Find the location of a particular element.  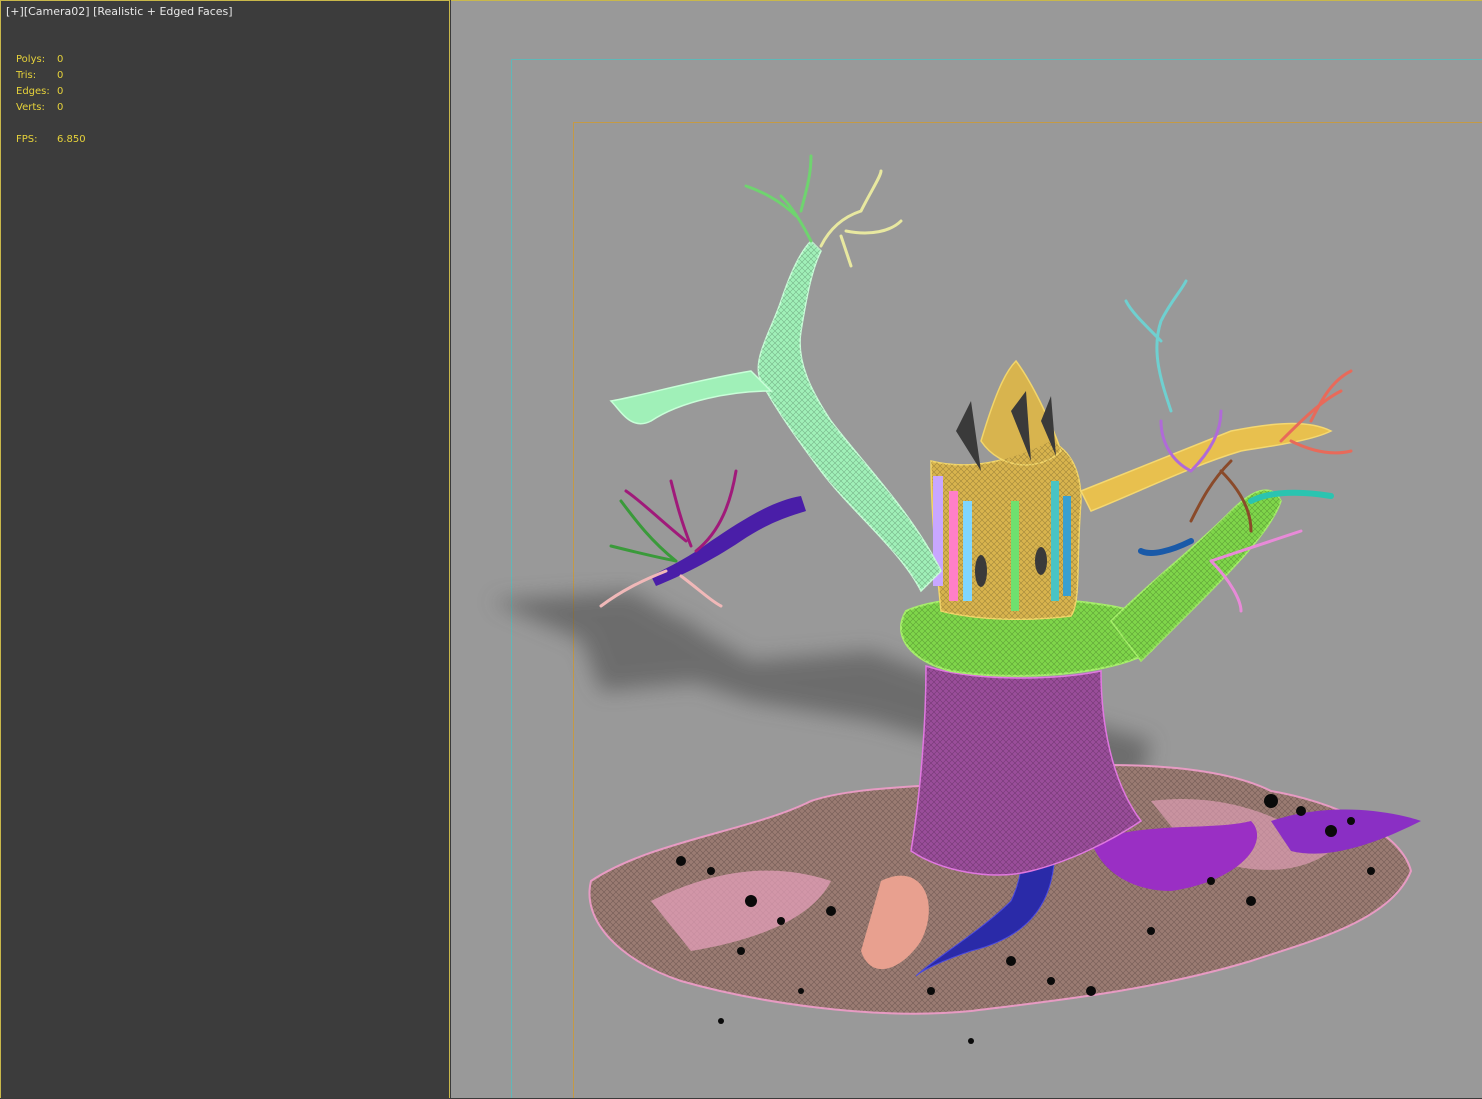

left-purple-branch is located at coordinates (728, 541).